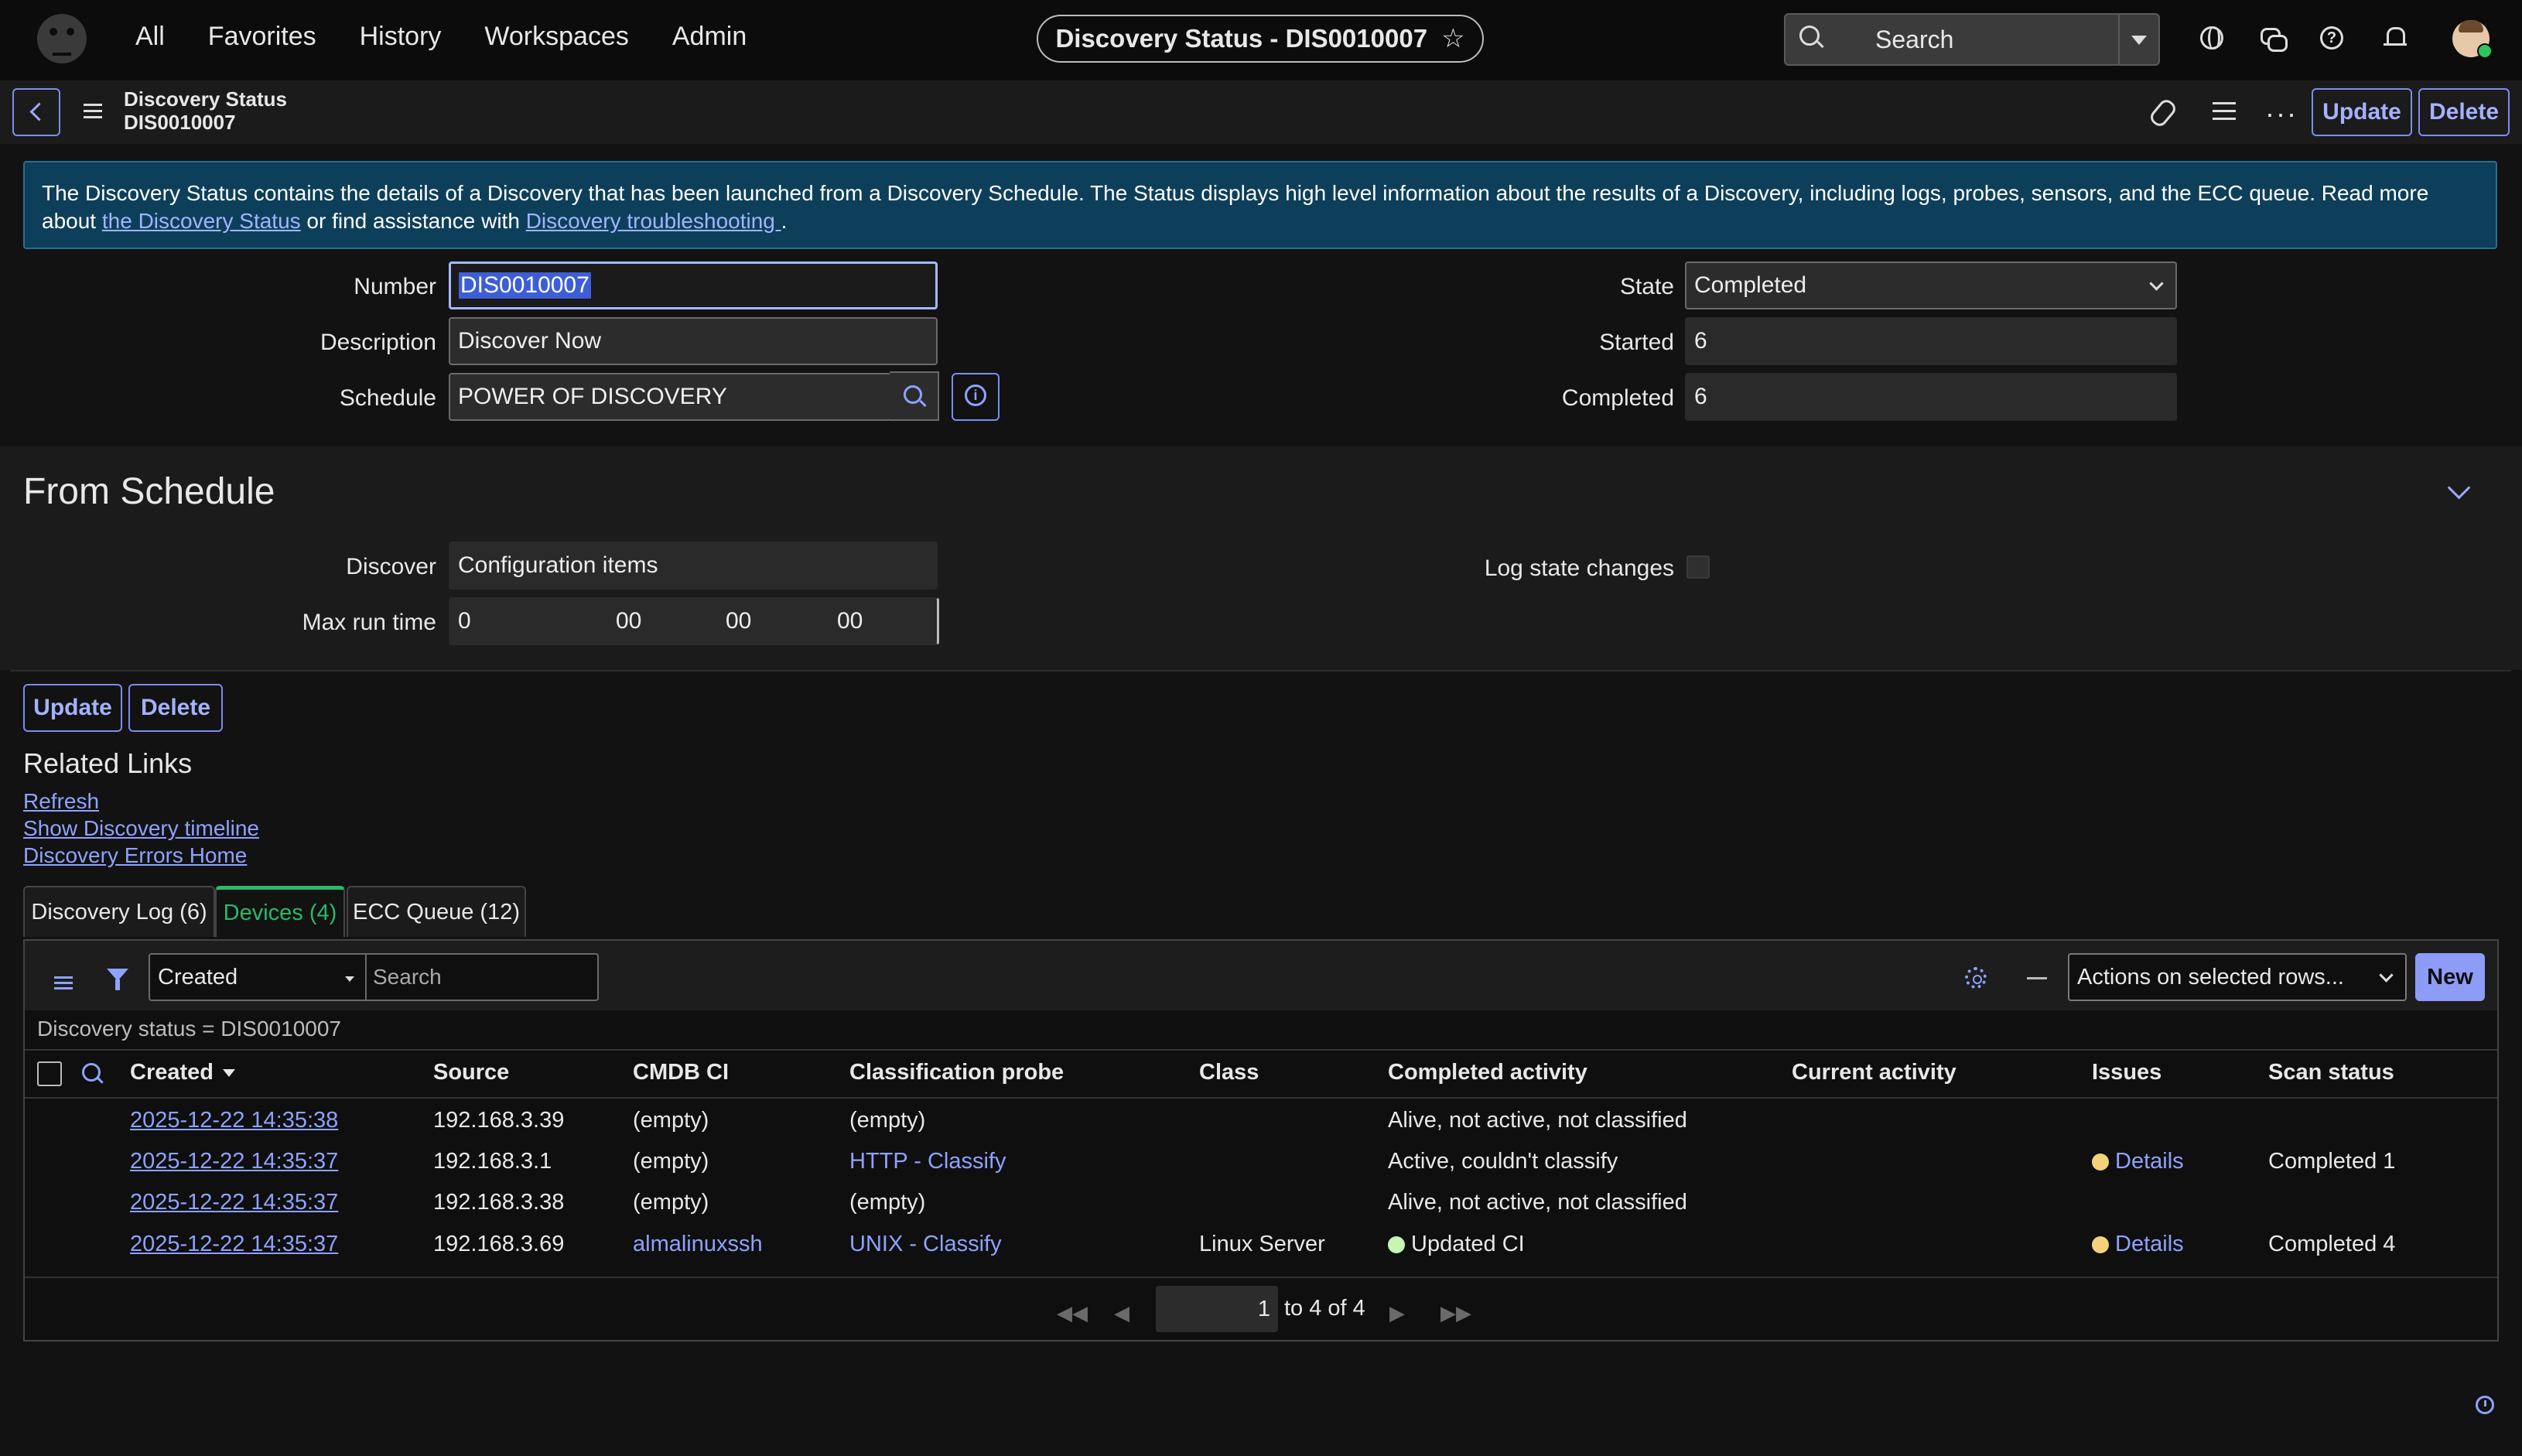  Describe the element at coordinates (2332, 1244) in the screenshot. I see `row-scan-status: Completed 4` at that location.